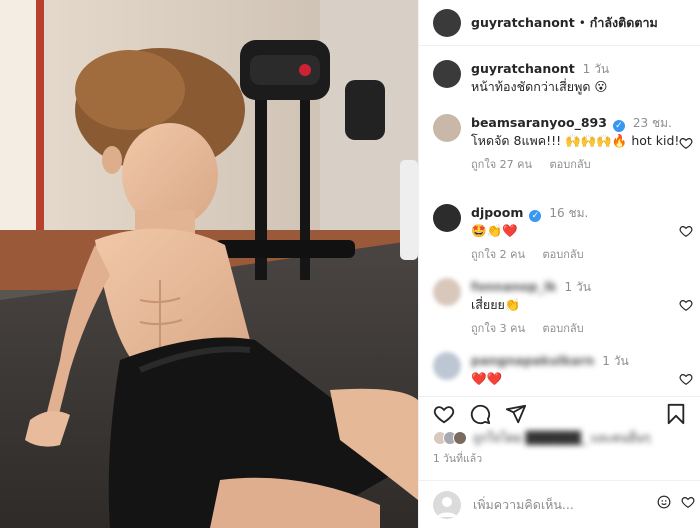 This screenshot has height=528, width=700. Describe the element at coordinates (561, 438) in the screenshot. I see `liked-by-text: ถูกใจโดย ██████_ และคนอื่นๆ` at that location.